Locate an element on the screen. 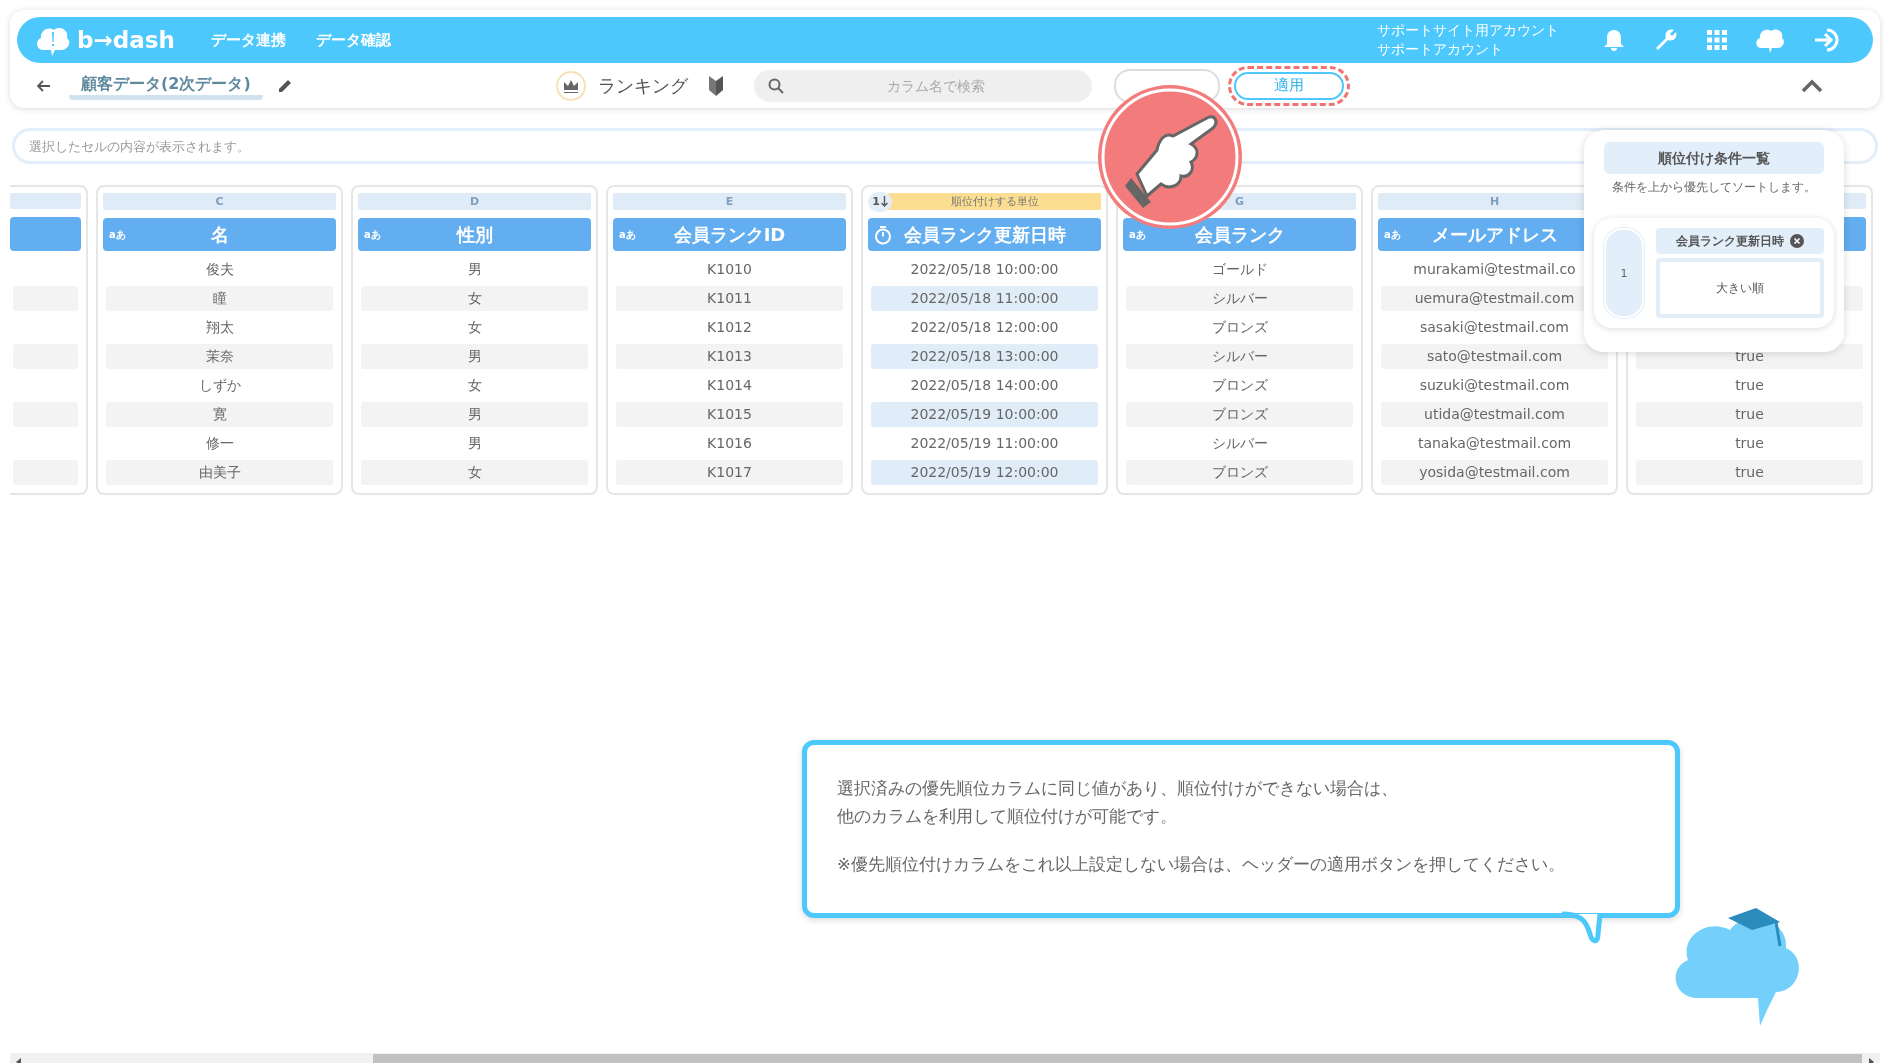 The height and width of the screenshot is (1063, 1890). column-title: 名 is located at coordinates (219, 234).